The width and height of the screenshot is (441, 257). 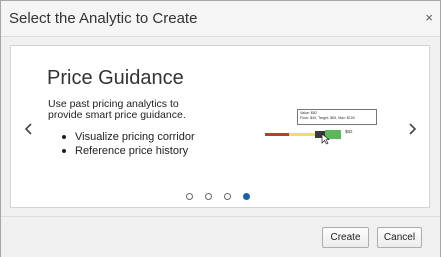 I want to click on price-corridor-bar, so click(x=303, y=137).